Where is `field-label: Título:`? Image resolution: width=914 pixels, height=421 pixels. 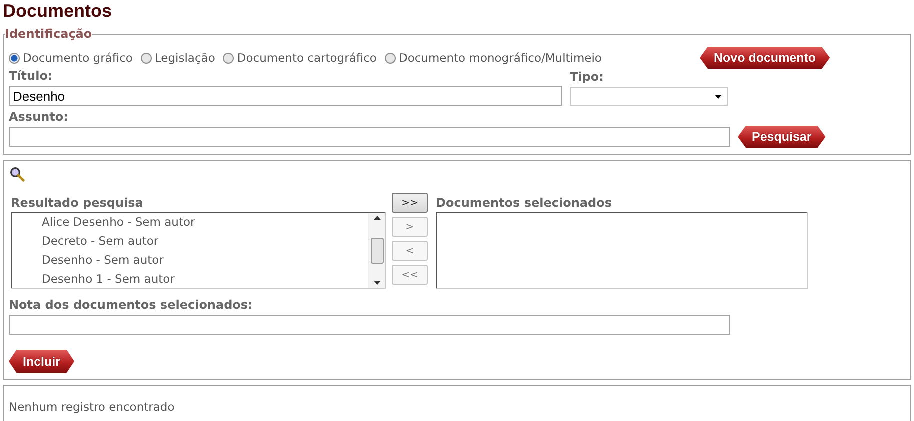
field-label: Título: is located at coordinates (31, 76).